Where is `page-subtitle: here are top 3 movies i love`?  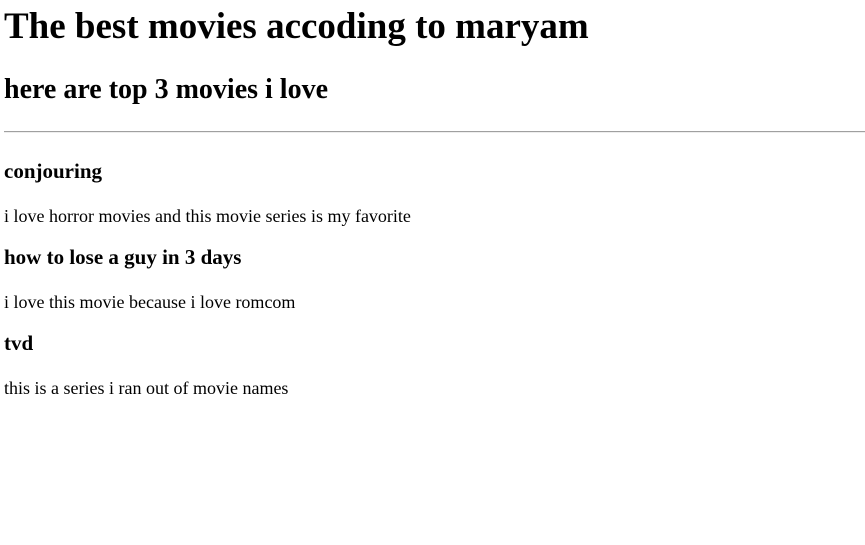
page-subtitle: here are top 3 movies i love is located at coordinates (166, 89).